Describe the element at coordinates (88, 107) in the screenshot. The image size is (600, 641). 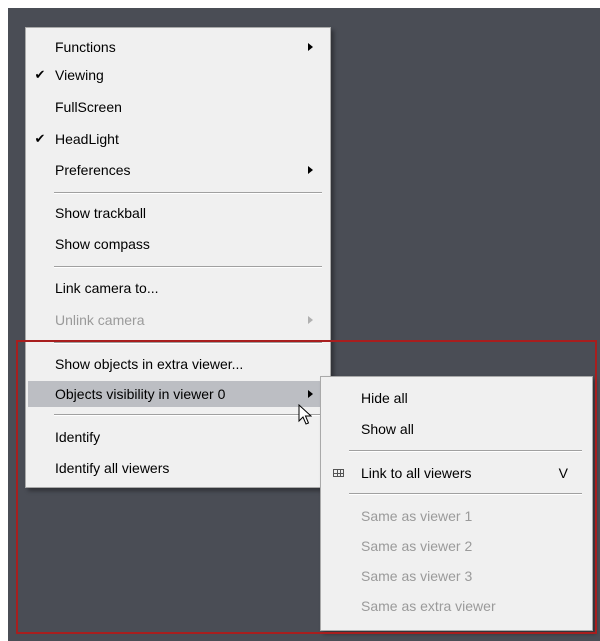
I see `menu-item-label: FullScreen` at that location.